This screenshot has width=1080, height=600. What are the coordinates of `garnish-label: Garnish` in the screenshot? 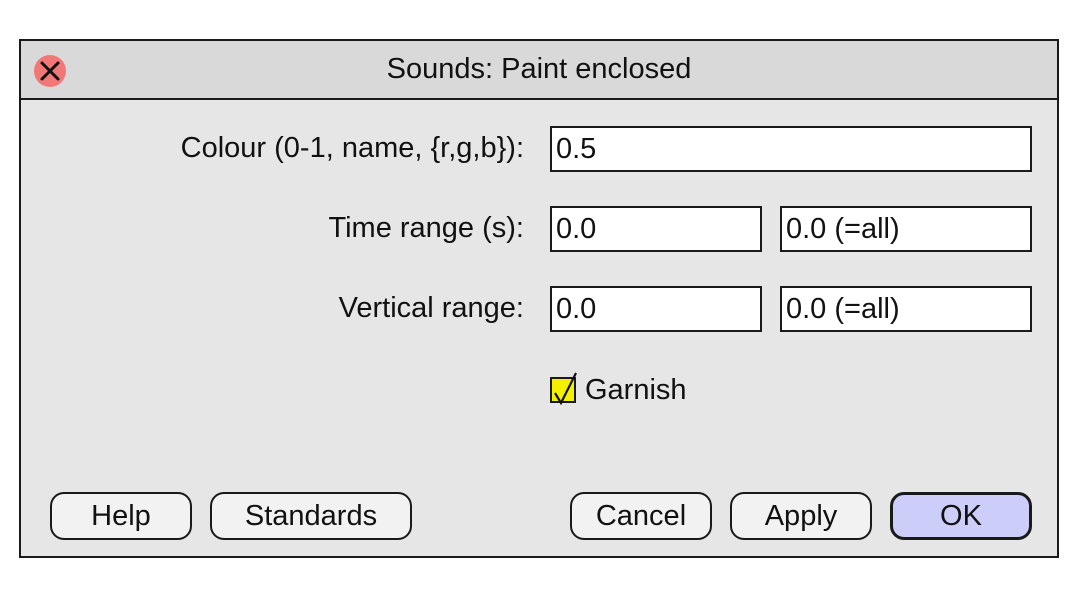 It's located at (636, 389).